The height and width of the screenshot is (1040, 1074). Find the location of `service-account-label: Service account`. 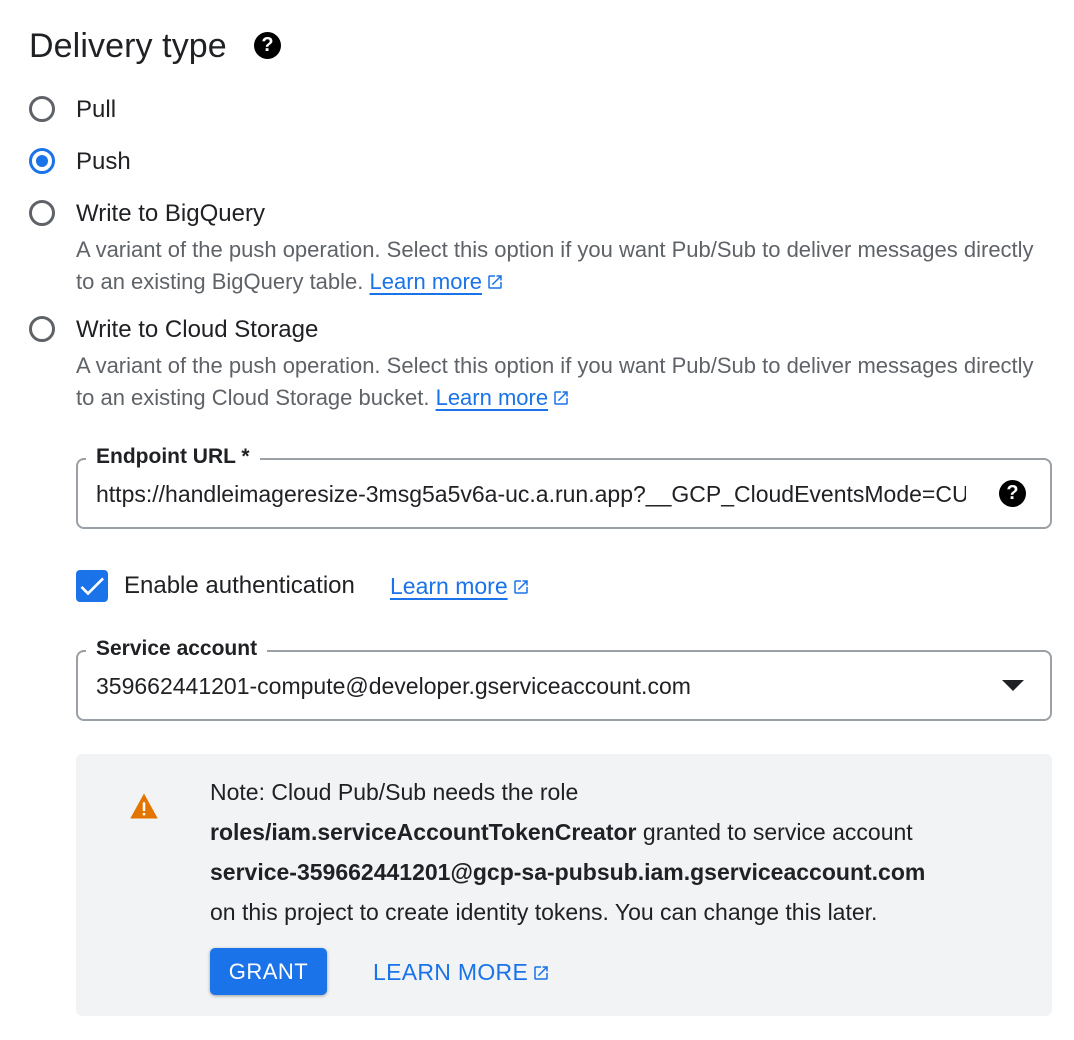

service-account-label: Service account is located at coordinates (177, 649).